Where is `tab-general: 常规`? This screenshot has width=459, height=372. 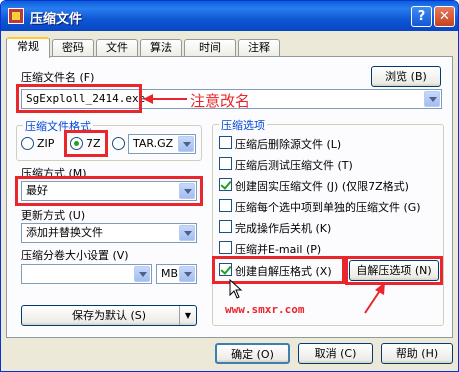
tab-general: 常规 is located at coordinates (28, 47).